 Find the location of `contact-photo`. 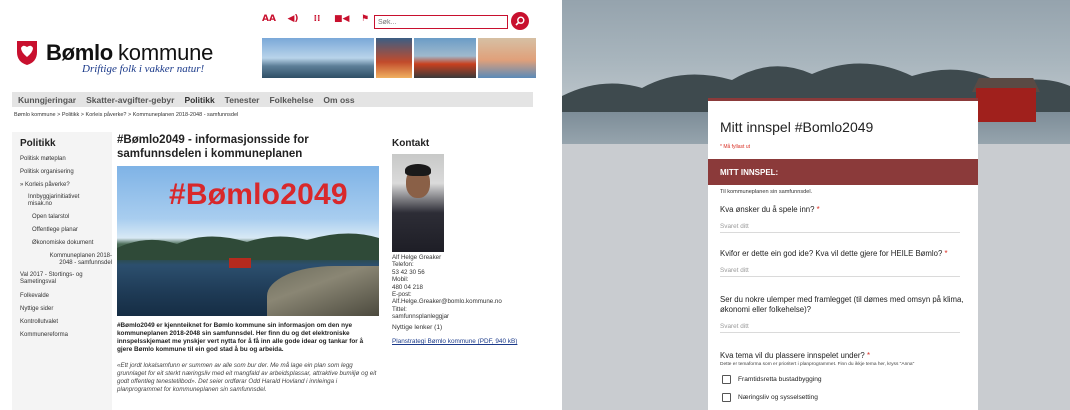

contact-photo is located at coordinates (418, 203).